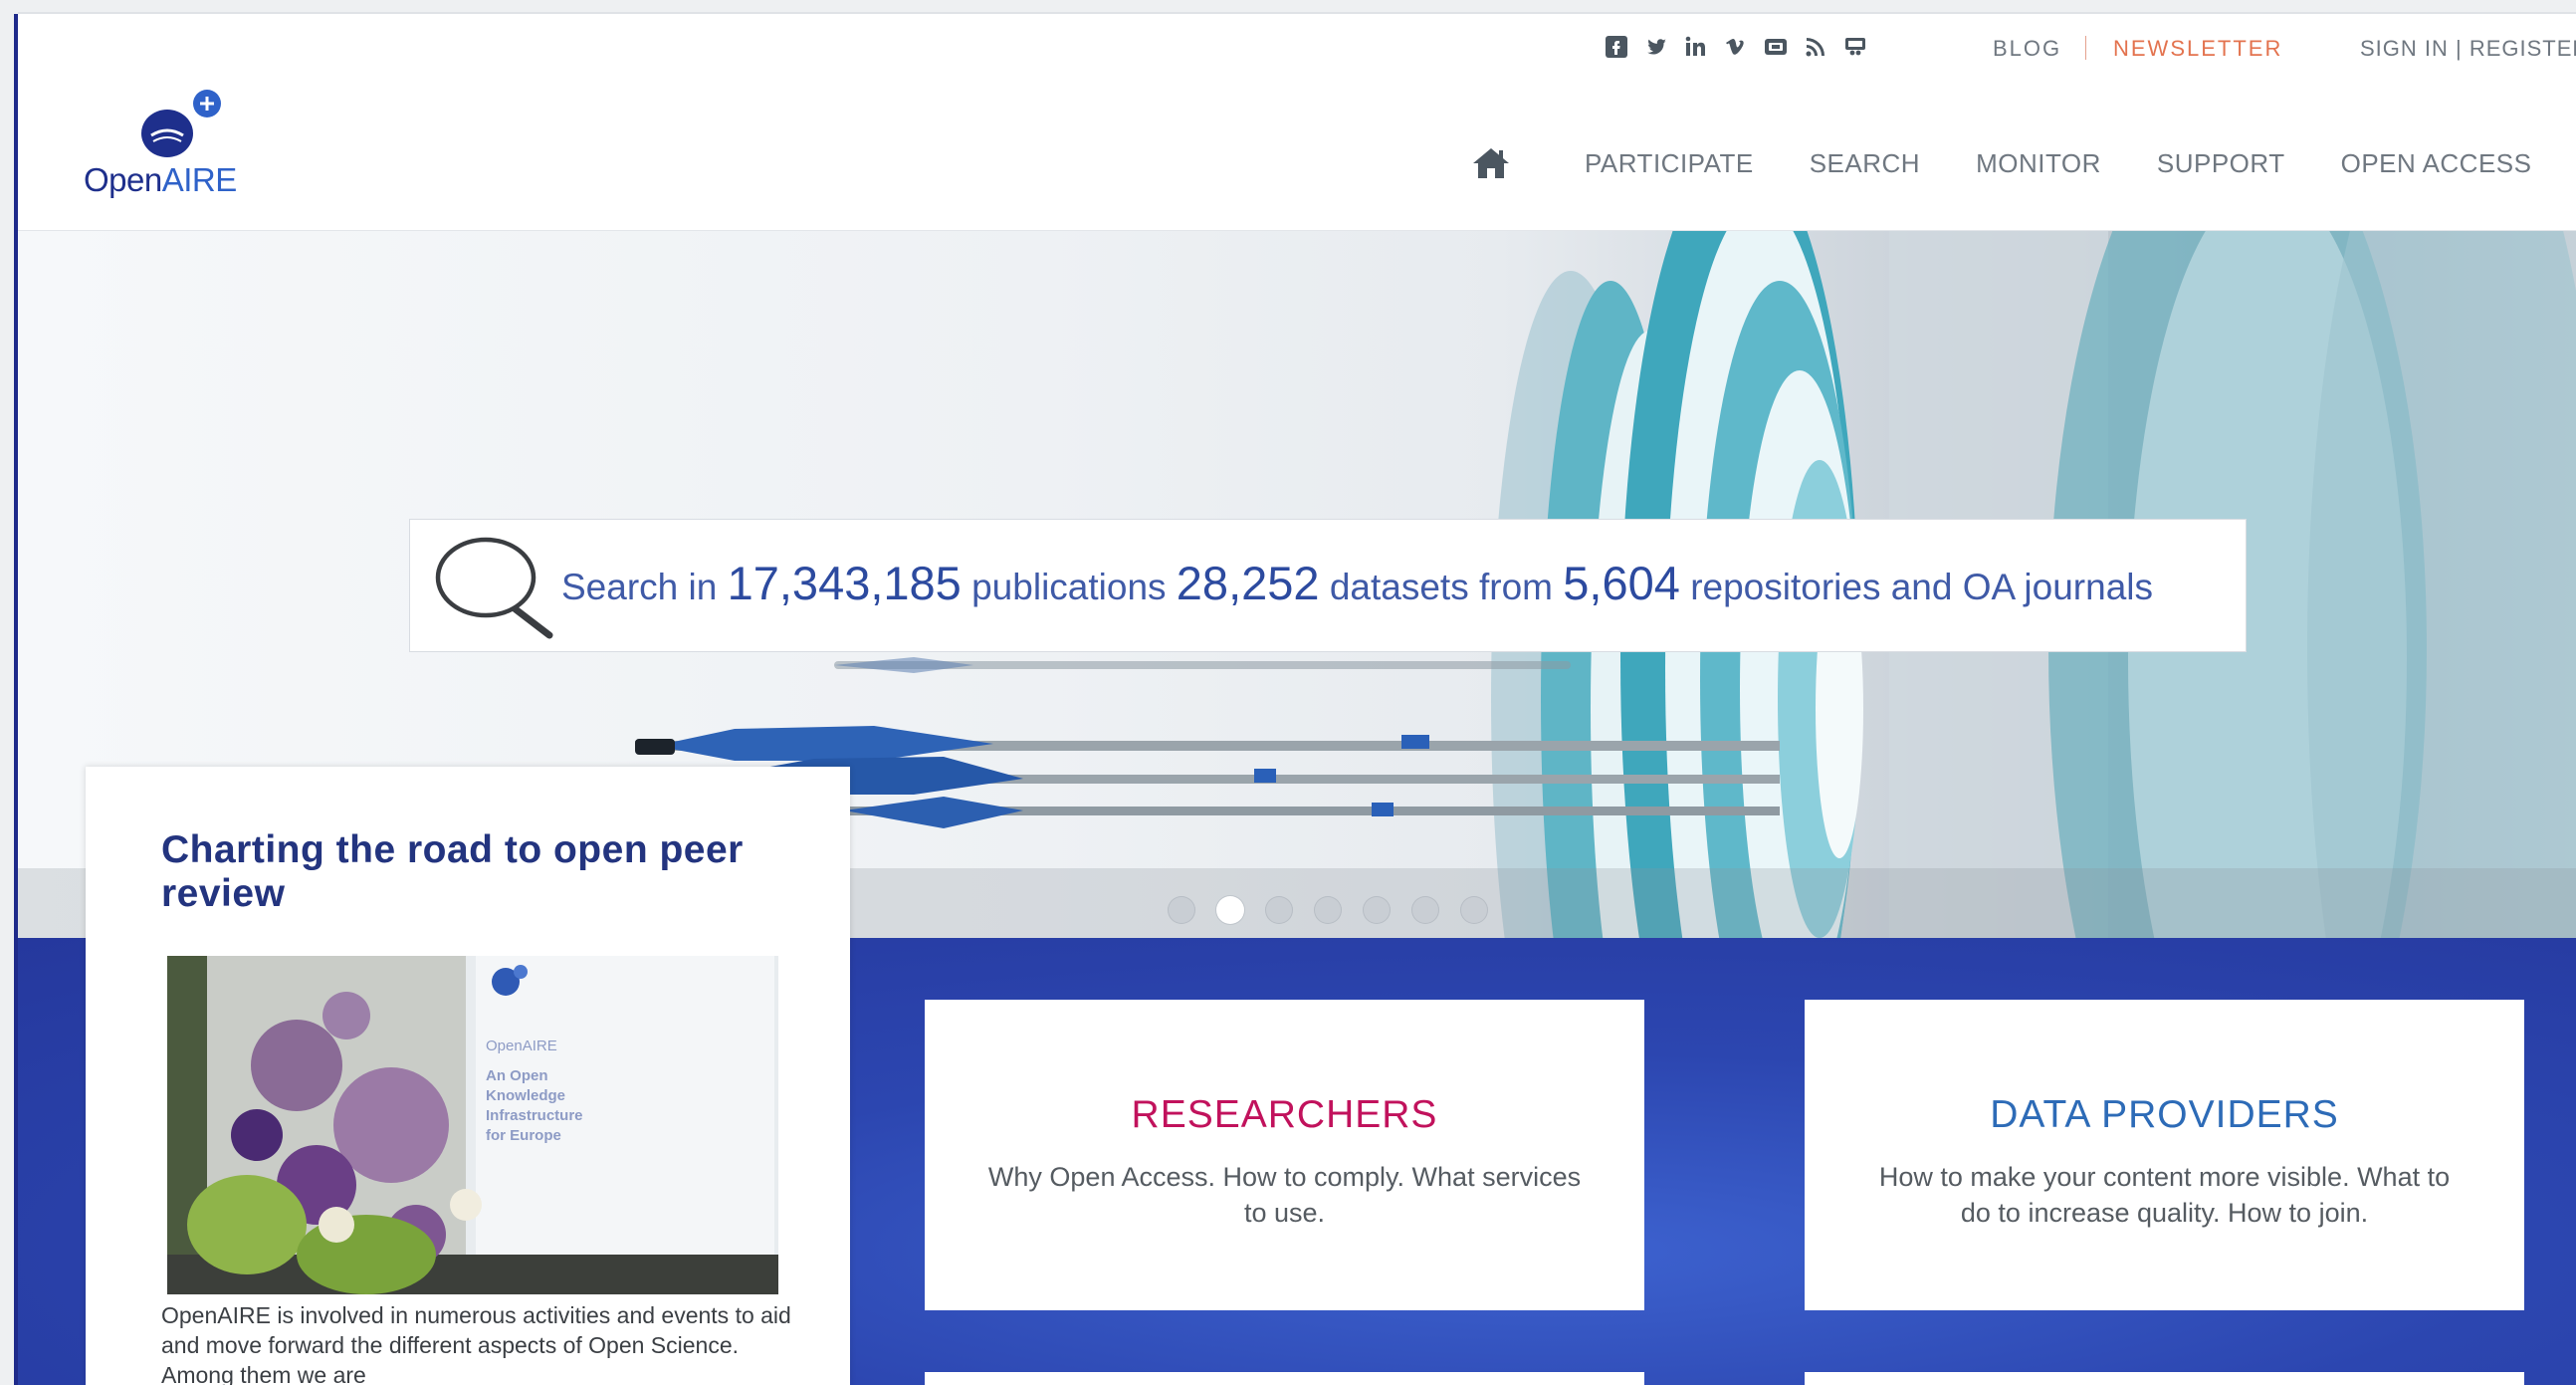 This screenshot has width=2576, height=1385. Describe the element at coordinates (523, 1135) in the screenshot. I see `svg-text: for Europe` at that location.